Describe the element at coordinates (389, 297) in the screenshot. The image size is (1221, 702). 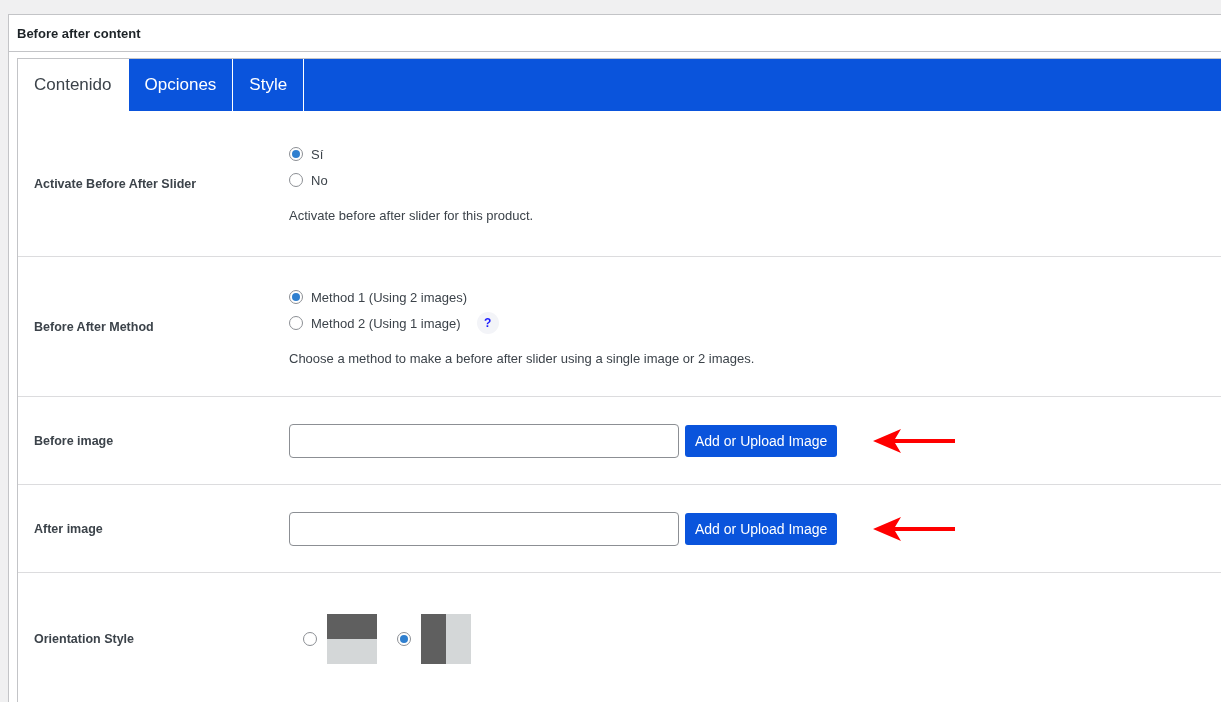
I see `radio-label: Method 1 (Using 2 images)` at that location.